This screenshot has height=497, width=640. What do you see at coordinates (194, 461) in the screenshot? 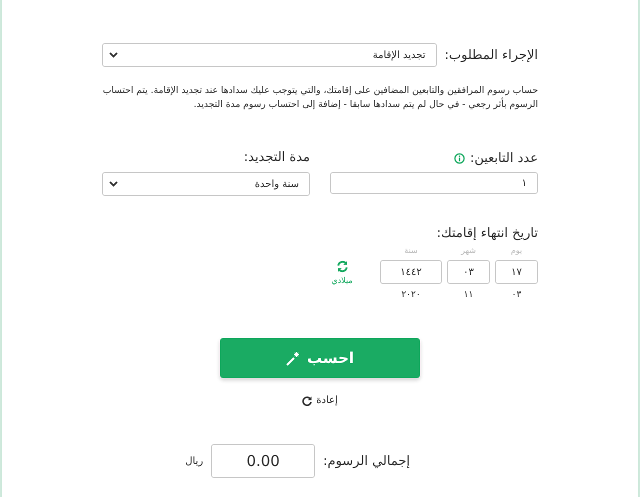
I see `currency-label: ريال` at bounding box center [194, 461].